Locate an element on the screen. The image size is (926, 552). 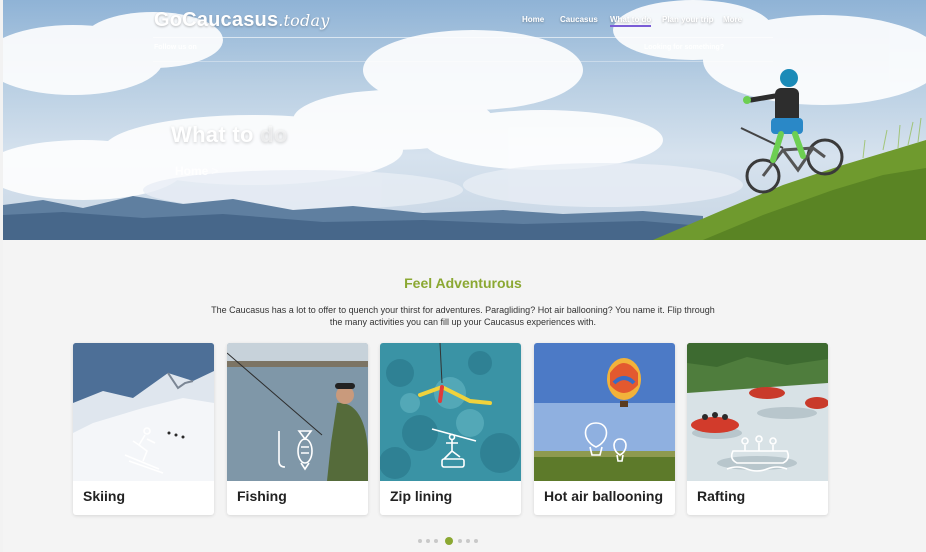
subheader-divider is located at coordinates (463, 61).